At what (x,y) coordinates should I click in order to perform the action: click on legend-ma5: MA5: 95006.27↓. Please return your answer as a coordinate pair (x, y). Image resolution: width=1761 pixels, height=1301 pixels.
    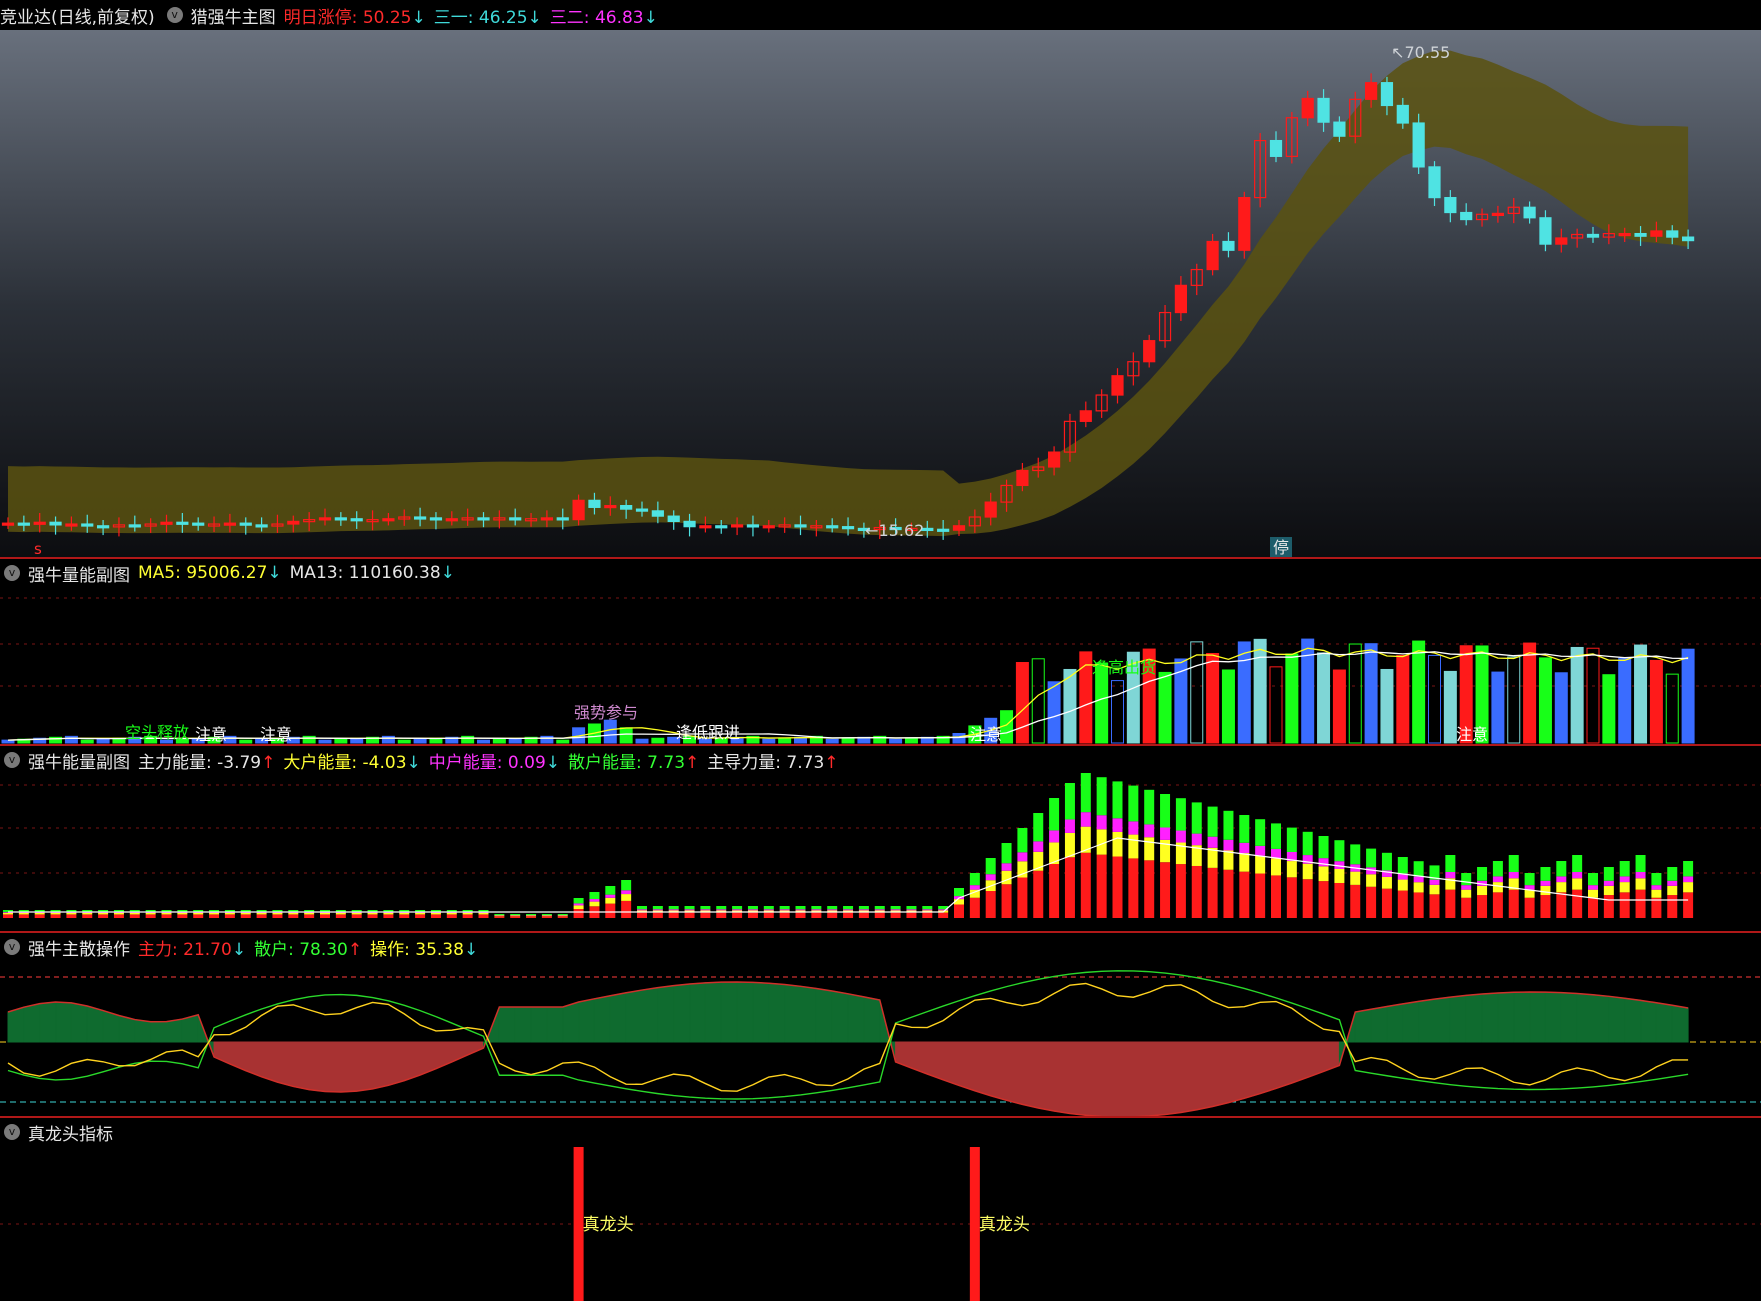
    Looking at the image, I should click on (210, 573).